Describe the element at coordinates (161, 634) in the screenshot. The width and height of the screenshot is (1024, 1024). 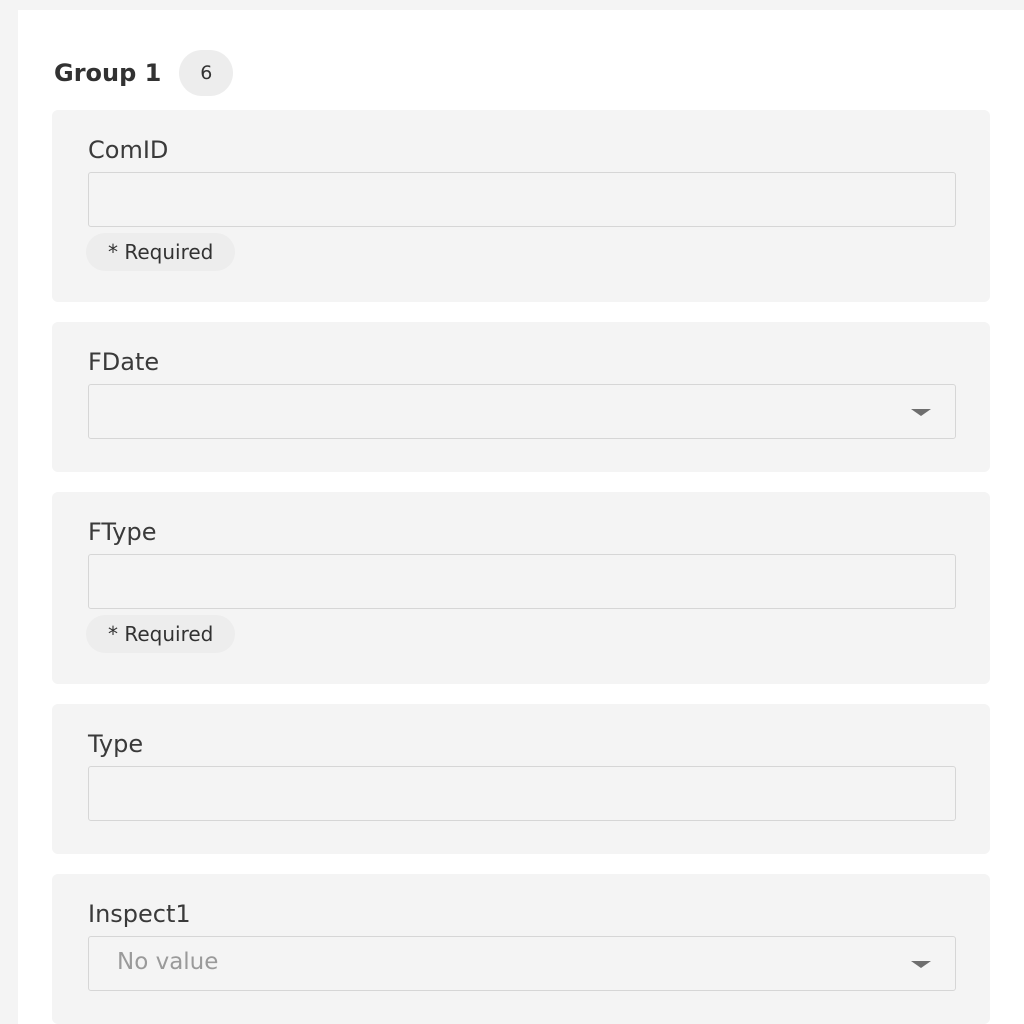
I see `required-badge-ftype: * Required` at that location.